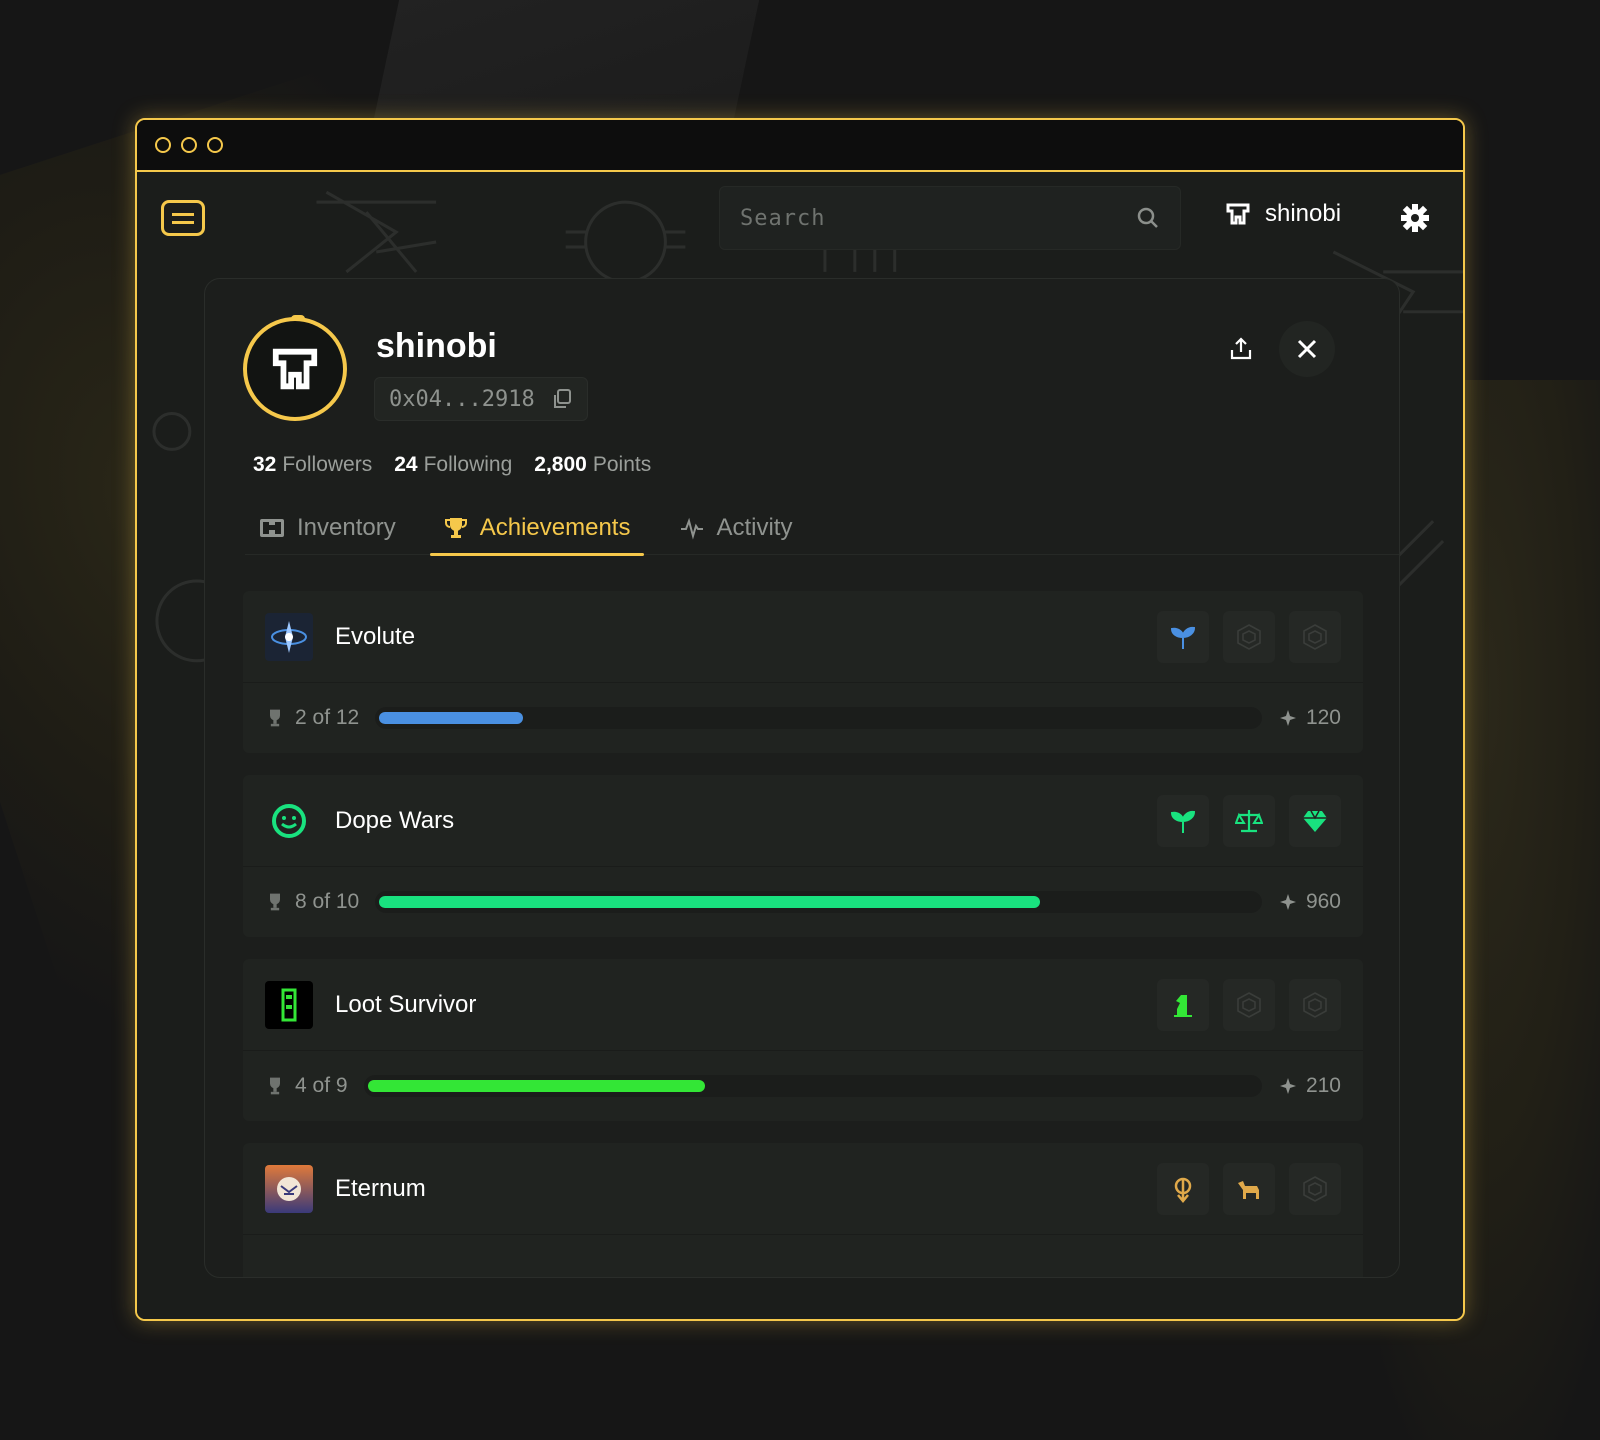 This screenshot has height=1440, width=1600. I want to click on profile-avatar, so click(295, 368).